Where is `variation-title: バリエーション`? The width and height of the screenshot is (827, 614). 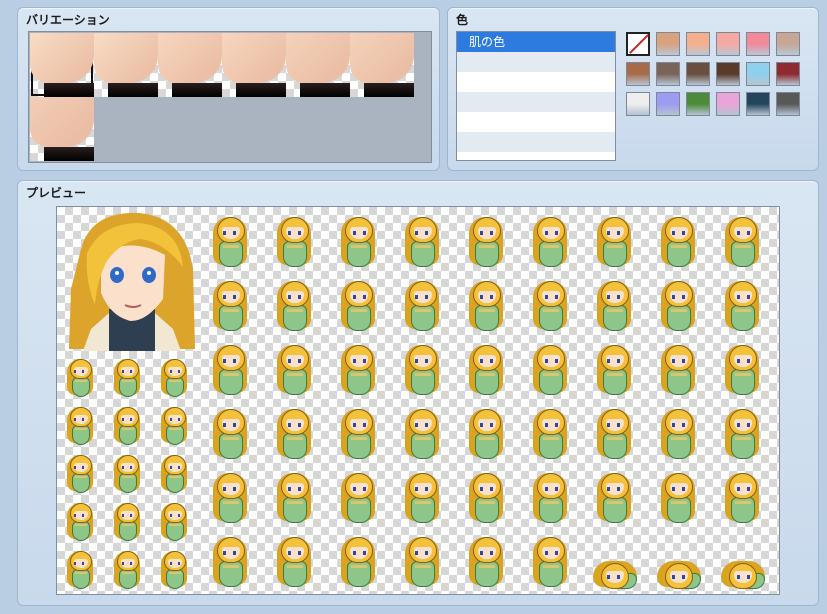
variation-title: バリエーション is located at coordinates (68, 20).